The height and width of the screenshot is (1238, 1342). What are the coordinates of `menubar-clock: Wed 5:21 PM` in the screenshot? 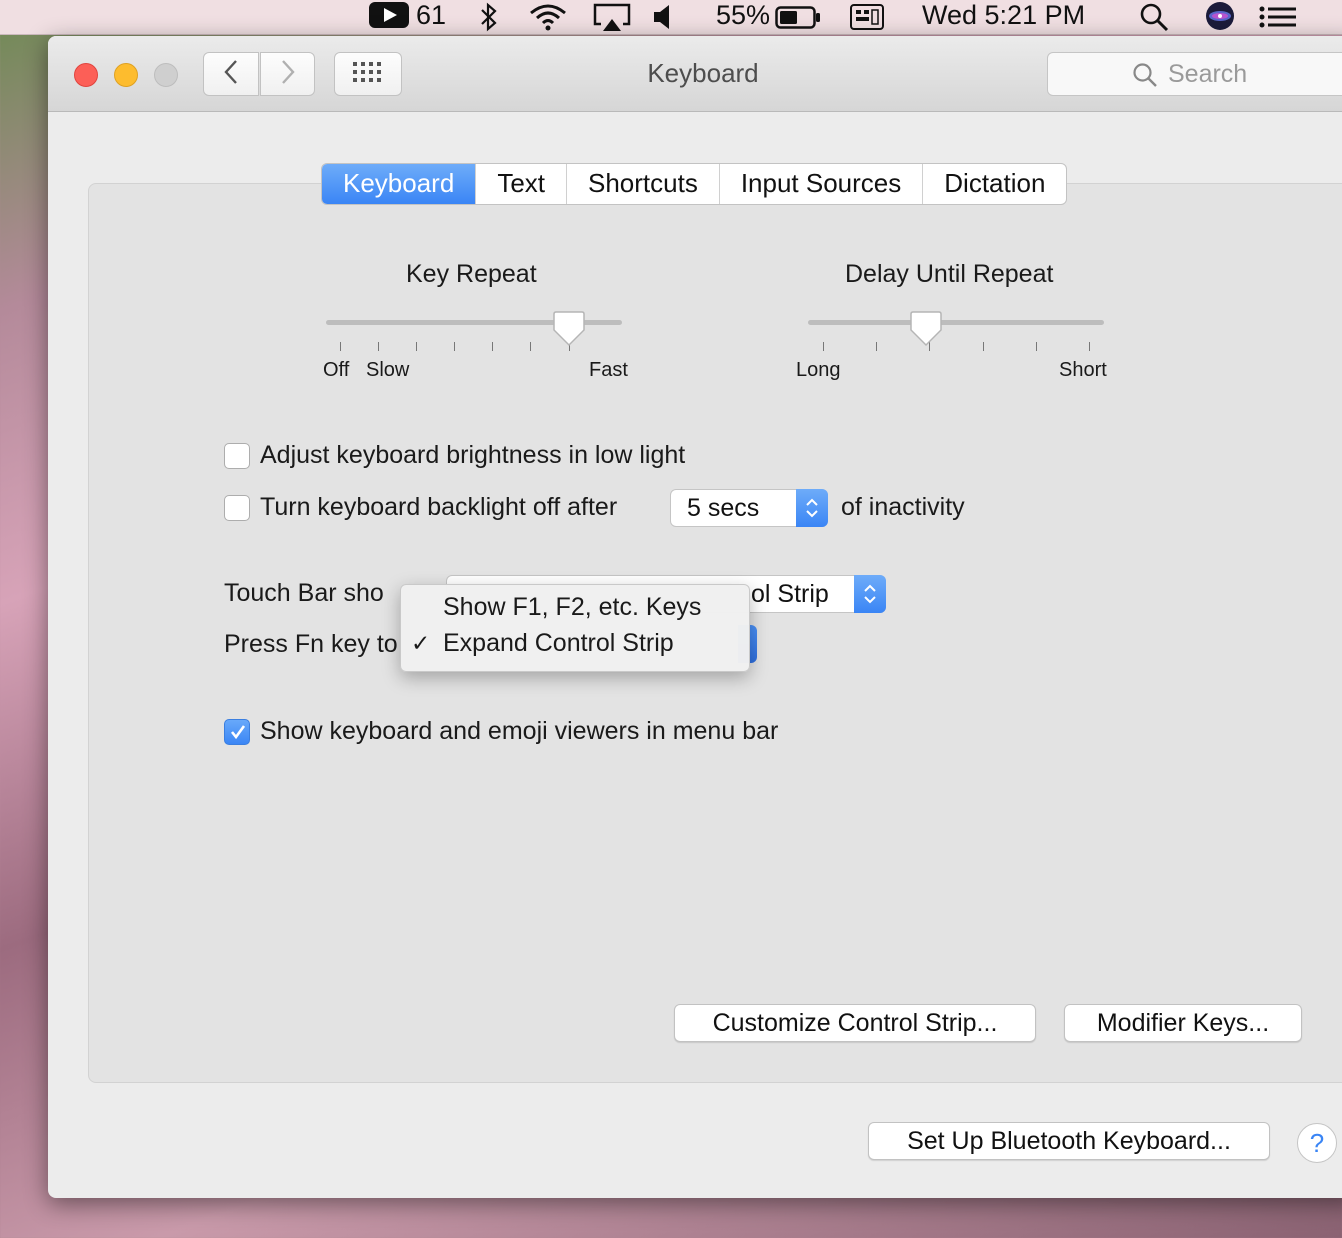 It's located at (1003, 17).